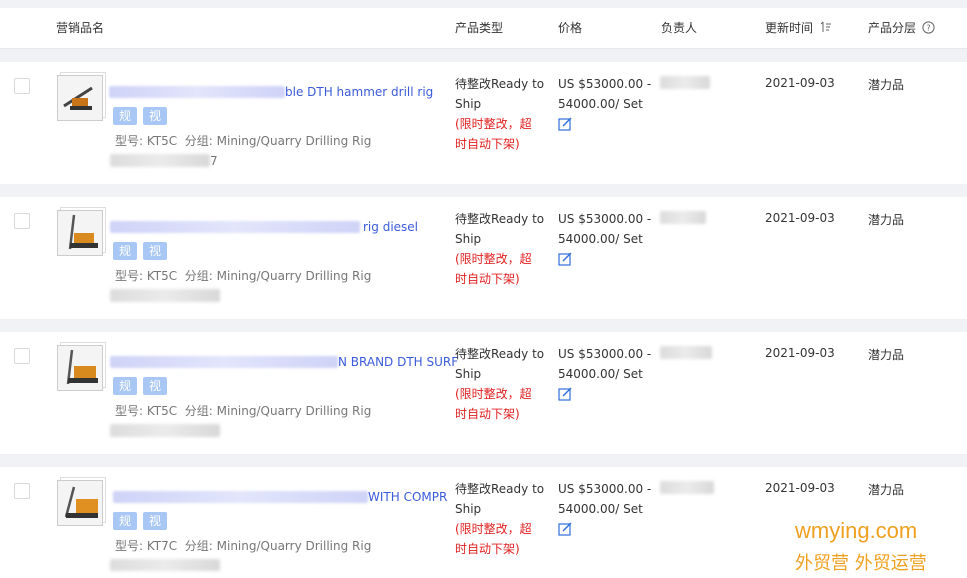 This screenshot has height=578, width=967. I want to click on header-price: 价格, so click(570, 28).